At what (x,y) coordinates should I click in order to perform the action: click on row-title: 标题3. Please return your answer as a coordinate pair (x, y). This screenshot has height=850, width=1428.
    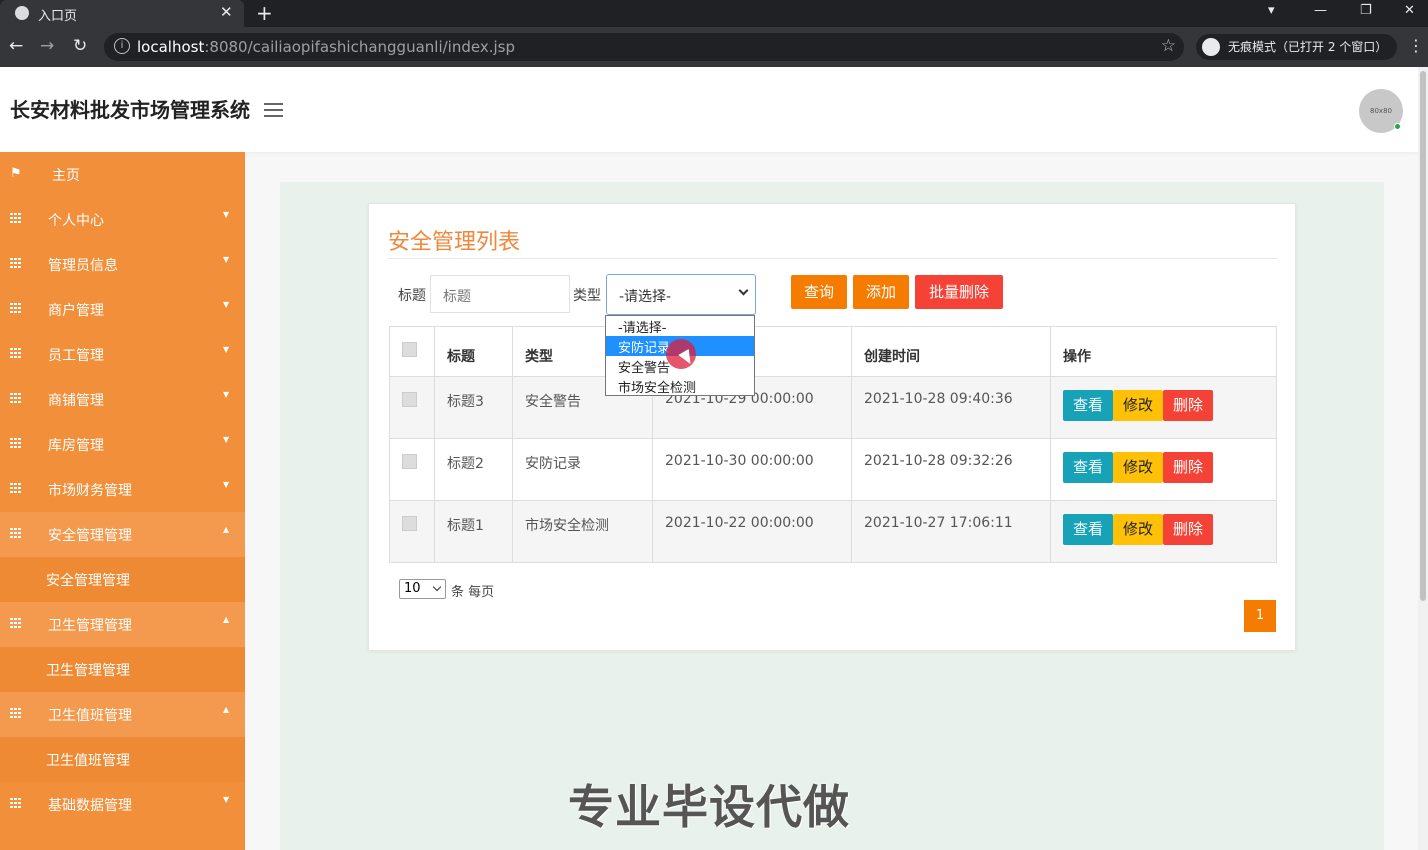
    Looking at the image, I should click on (465, 402).